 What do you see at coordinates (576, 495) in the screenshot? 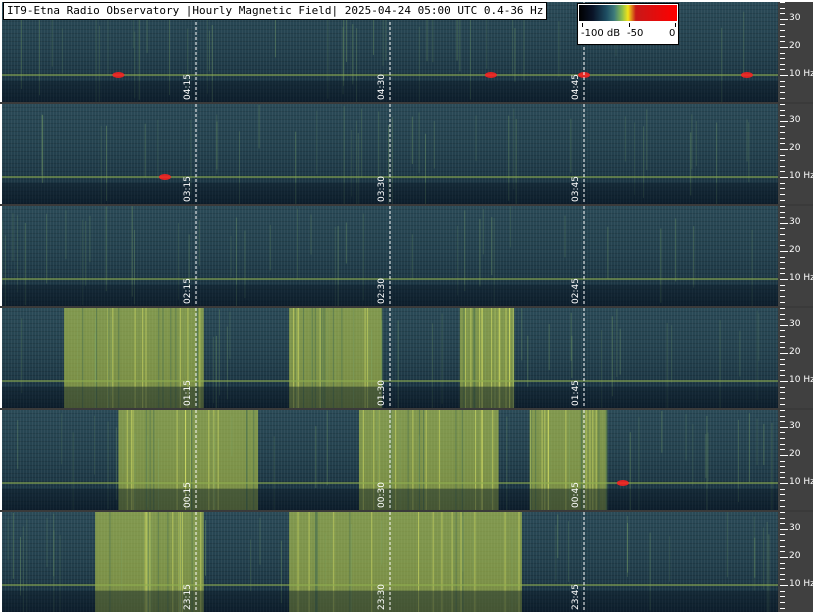
I see `time-tick-label: 00:45` at bounding box center [576, 495].